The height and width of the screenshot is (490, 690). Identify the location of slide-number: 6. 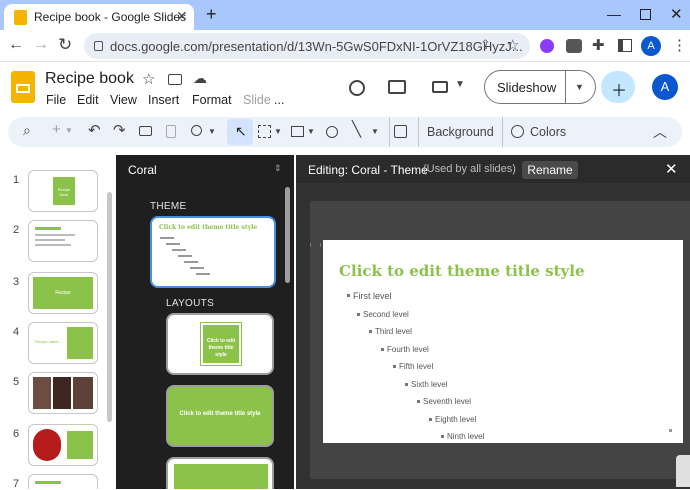
(16, 434).